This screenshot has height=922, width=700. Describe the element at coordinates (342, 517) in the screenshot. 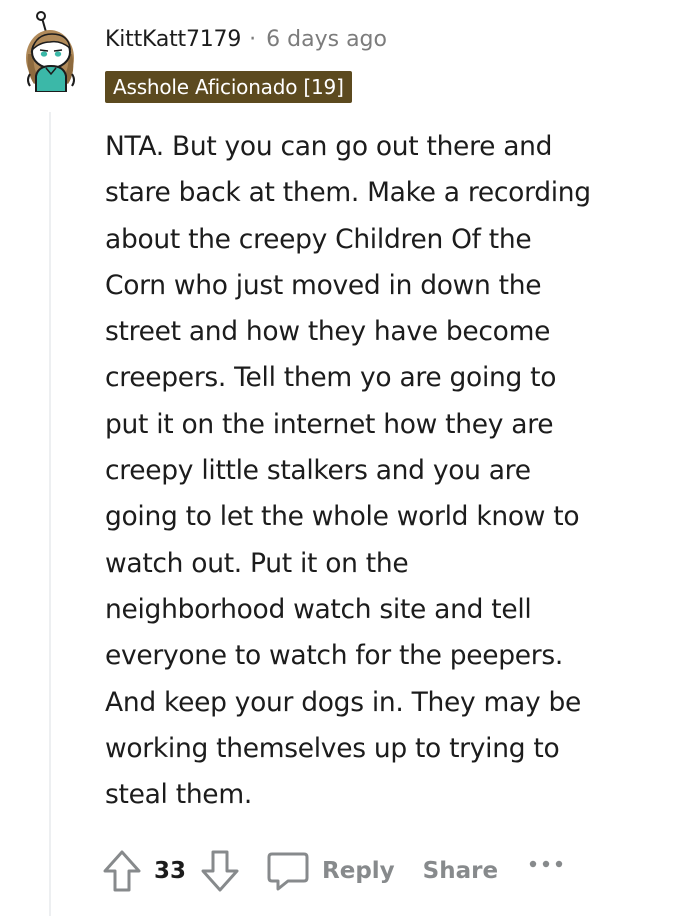

I see `body-line: going to let the whole world know to` at that location.